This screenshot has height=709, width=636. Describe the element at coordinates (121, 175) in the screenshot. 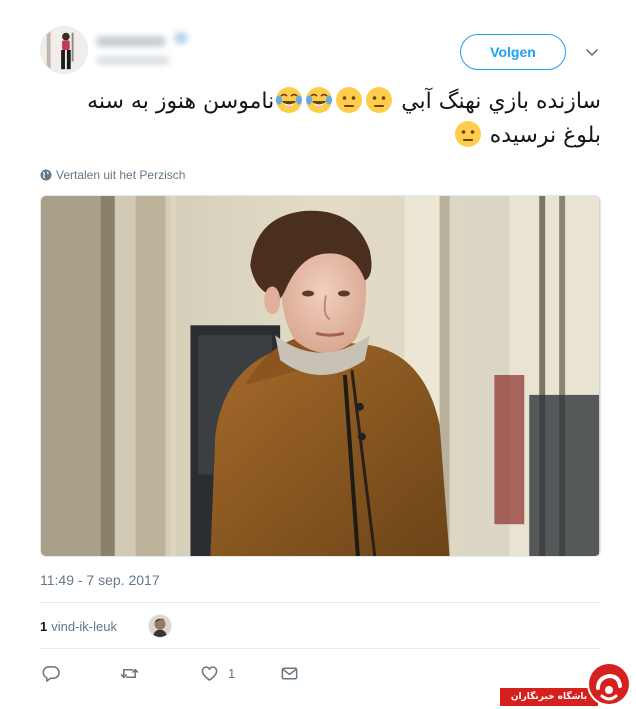

I see `translate-label: Vertalen uit het Perzisch` at that location.